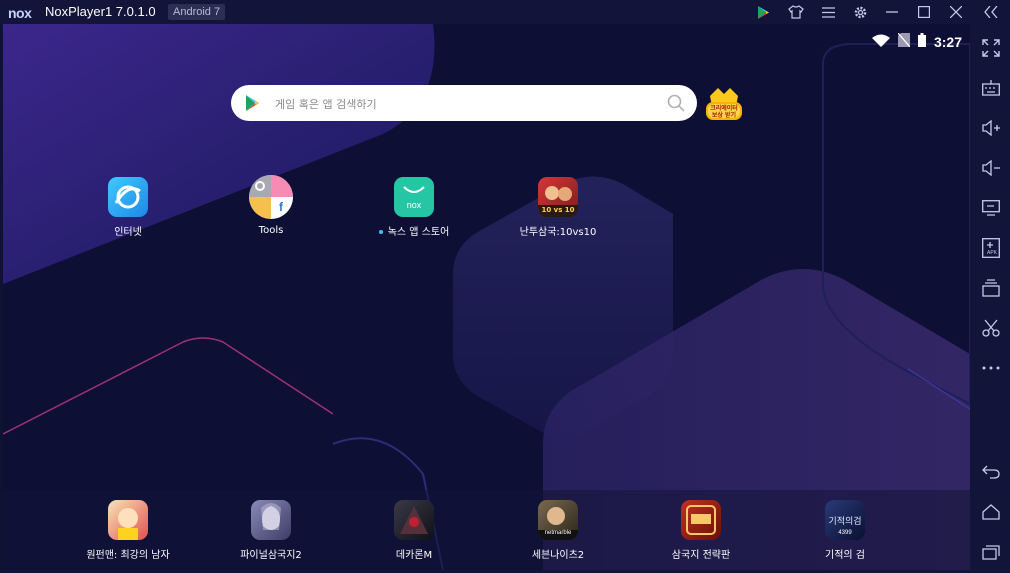 The height and width of the screenshot is (573, 1010). What do you see at coordinates (558, 555) in the screenshot?
I see `app-label: 세븐나이츠2` at bounding box center [558, 555].